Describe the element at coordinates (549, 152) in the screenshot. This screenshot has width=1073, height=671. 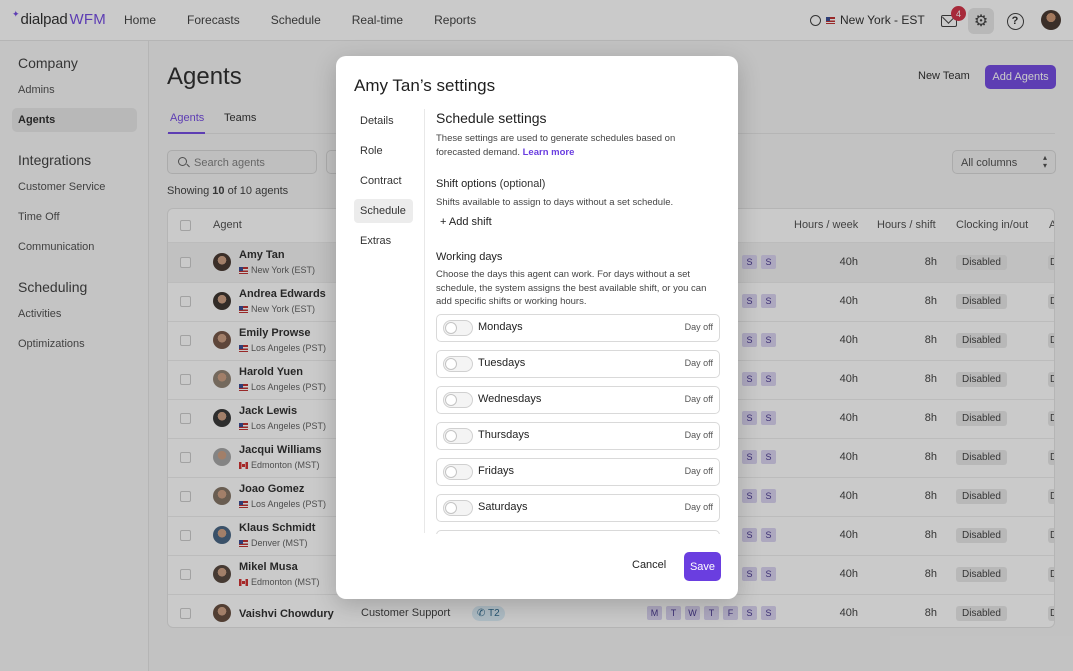
I see `learn-more-link: Learn more` at that location.